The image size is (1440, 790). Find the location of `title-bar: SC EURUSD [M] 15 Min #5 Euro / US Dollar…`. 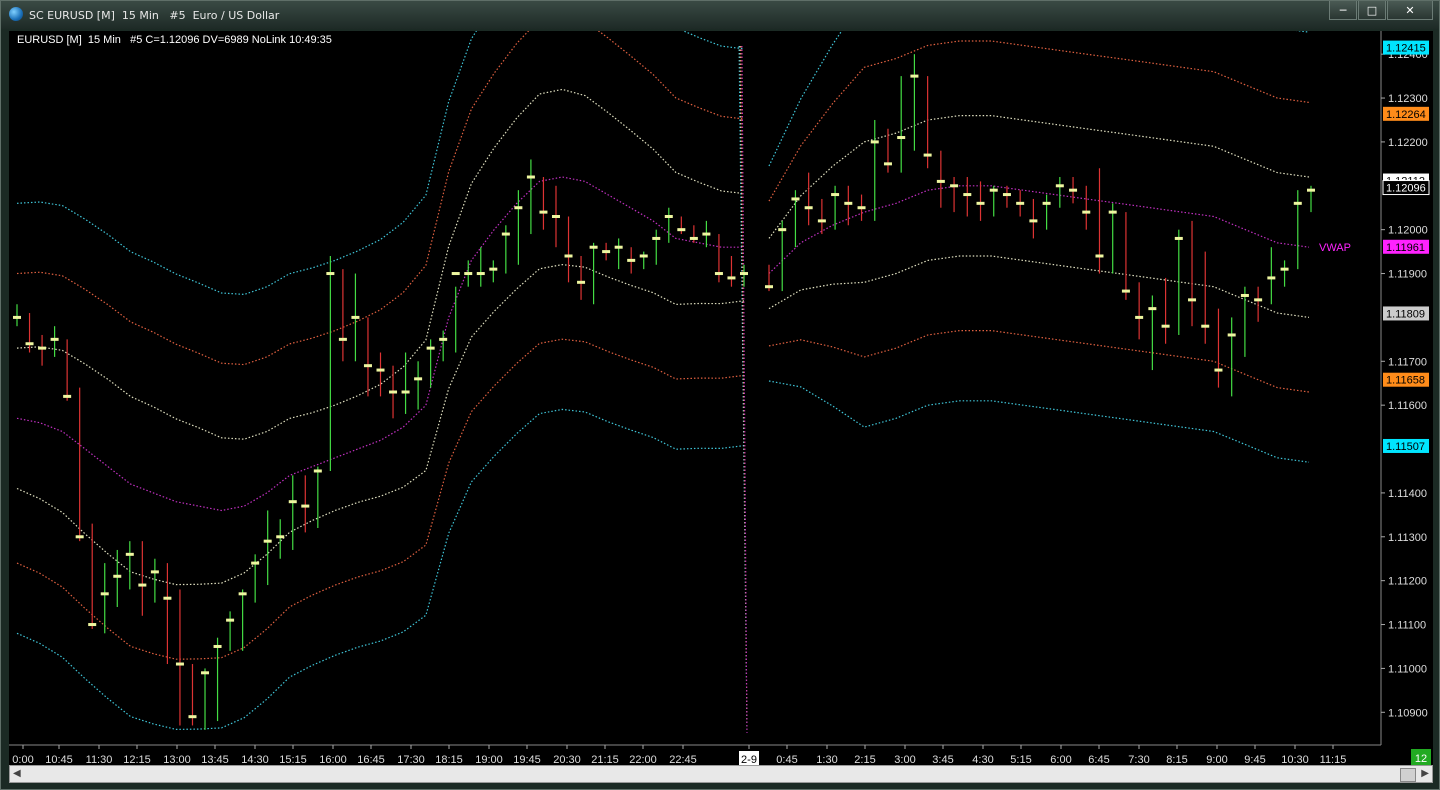

title-bar: SC EURUSD [M] 15 Min #5 Euro / US Dollar… is located at coordinates (720, 15).